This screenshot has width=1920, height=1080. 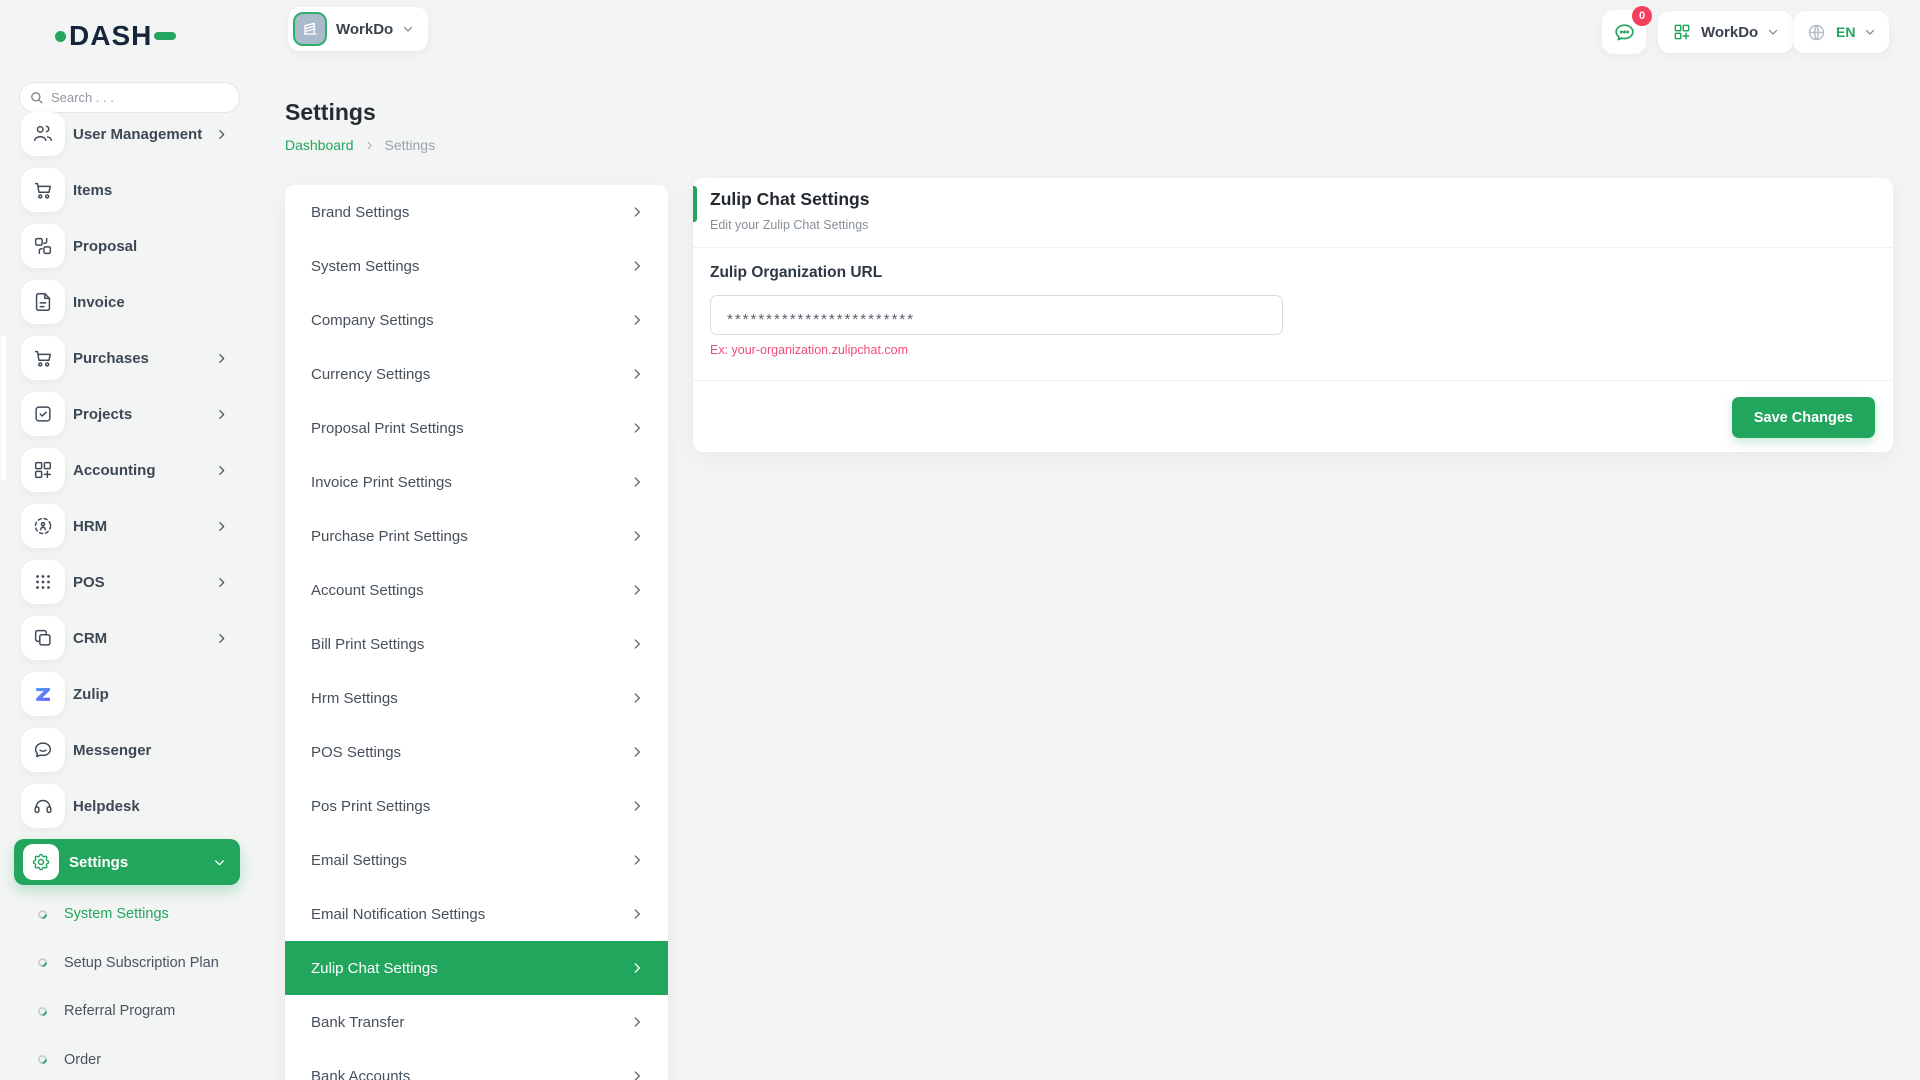 What do you see at coordinates (116, 36) in the screenshot?
I see `brand-logo: DASH` at bounding box center [116, 36].